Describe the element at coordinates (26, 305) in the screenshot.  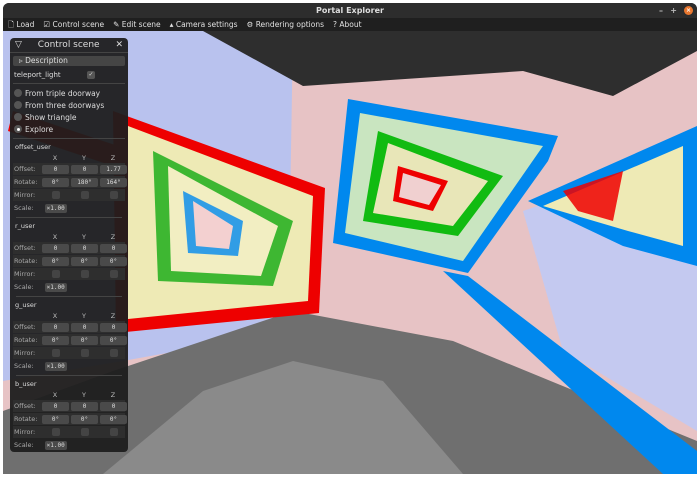
I see `section-name: g_user` at that location.